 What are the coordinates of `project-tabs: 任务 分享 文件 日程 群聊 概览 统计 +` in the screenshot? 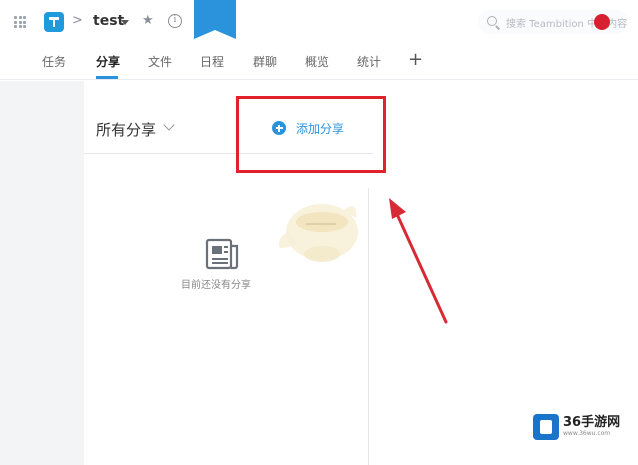 It's located at (319, 62).